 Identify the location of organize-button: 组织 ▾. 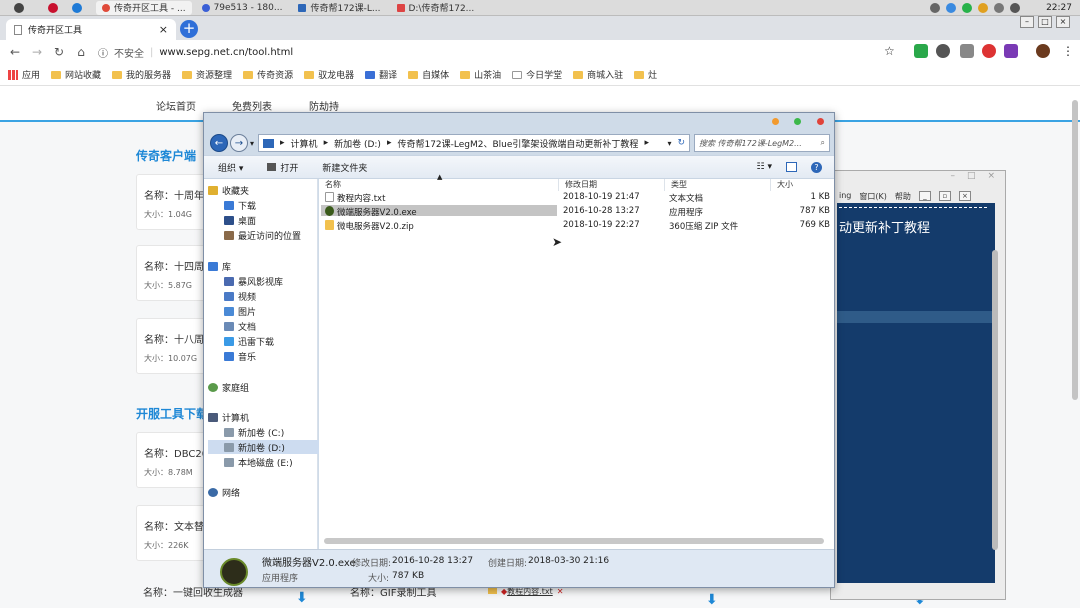
(230, 167).